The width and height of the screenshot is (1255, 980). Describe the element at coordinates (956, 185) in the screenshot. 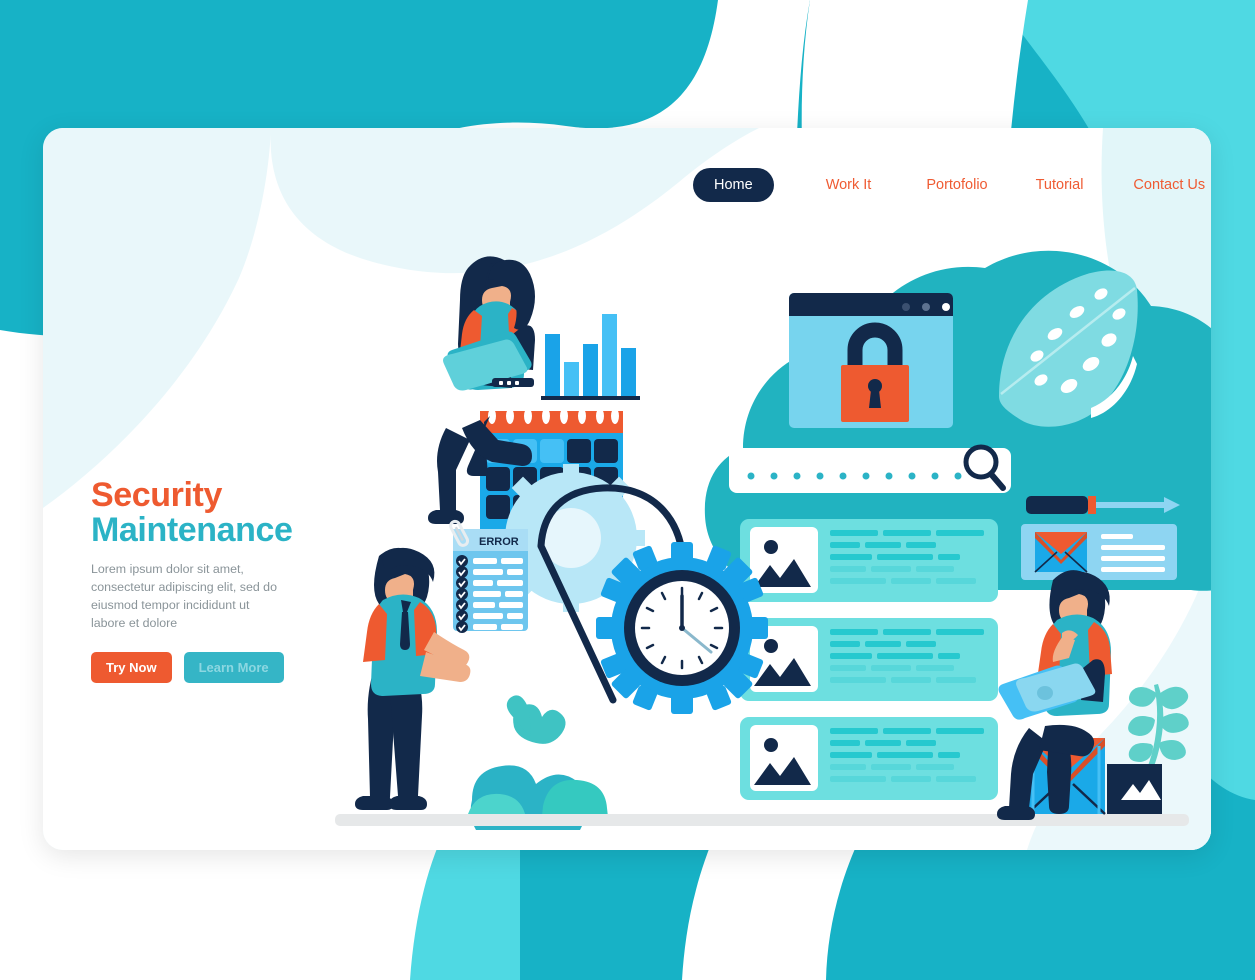

I see `nav-item-portofolio: Portofolio` at that location.